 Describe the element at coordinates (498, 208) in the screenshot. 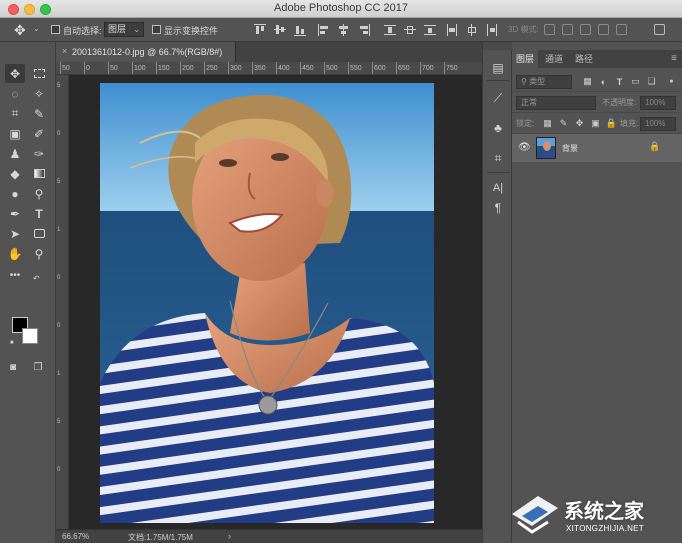

I see `paragraph-icon: ¶` at that location.